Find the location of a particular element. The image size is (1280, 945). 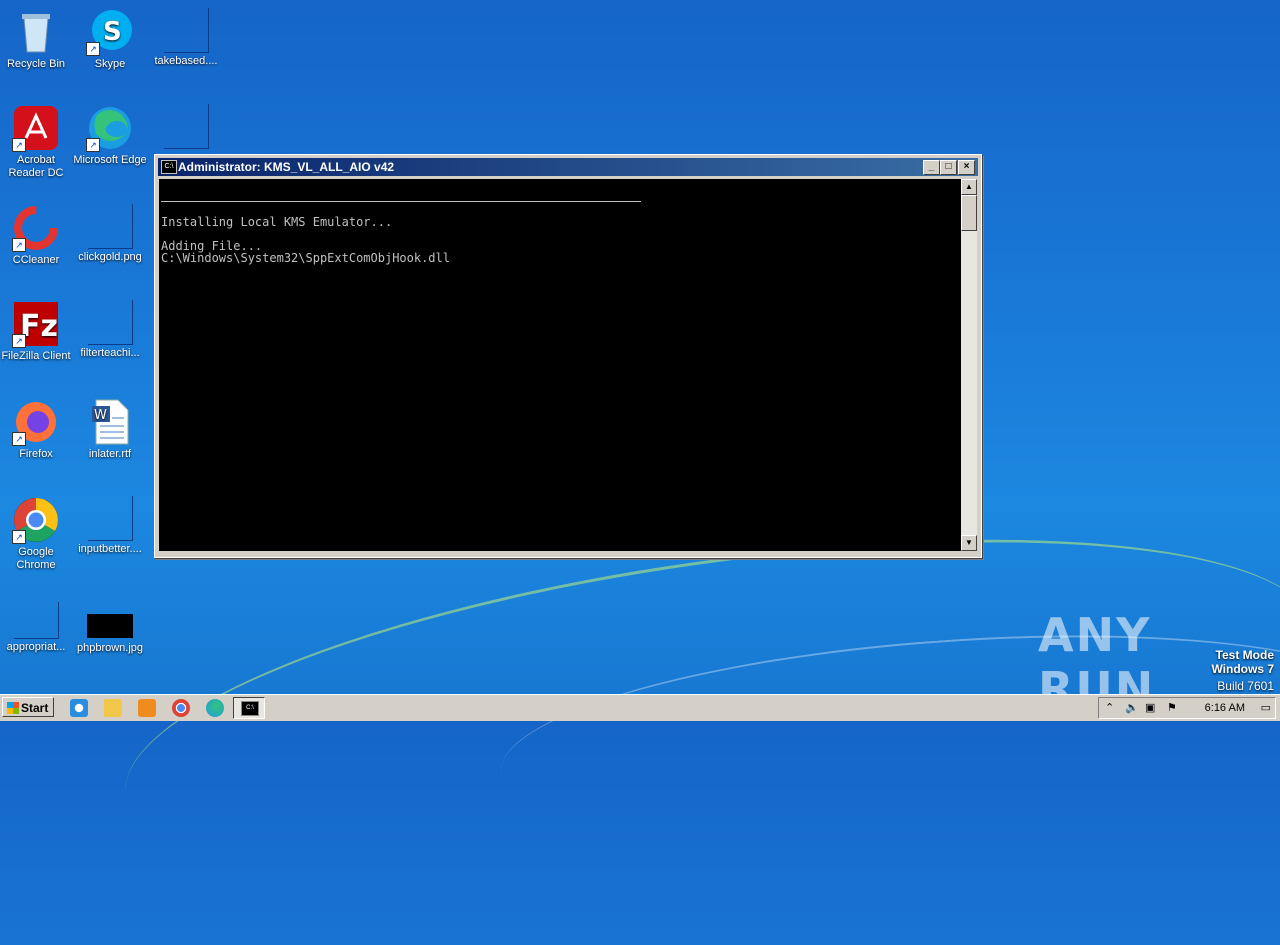

chrome-taskbar-icon is located at coordinates (181, 708).